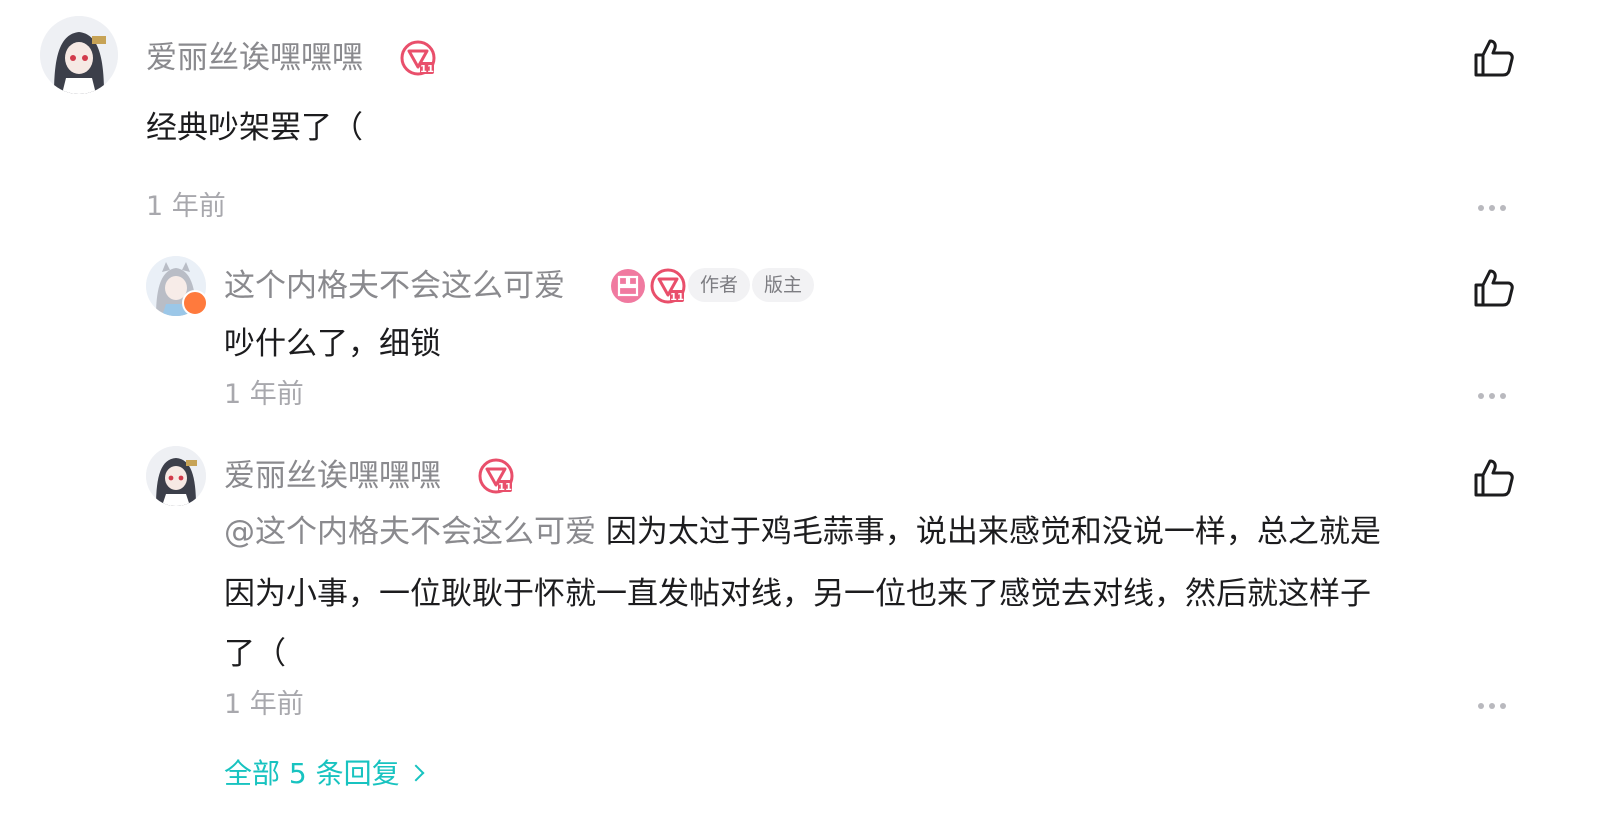 The width and height of the screenshot is (1600, 820). Describe the element at coordinates (255, 654) in the screenshot. I see `comment-content-line-3: 了（` at that location.